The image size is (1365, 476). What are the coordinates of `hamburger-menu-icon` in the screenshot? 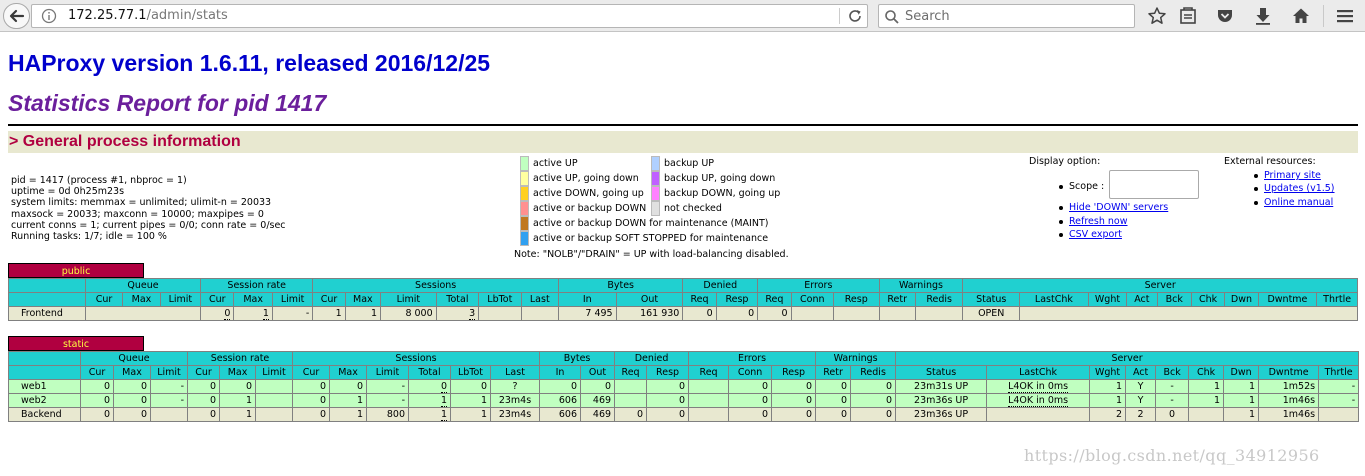 It's located at (1345, 16).